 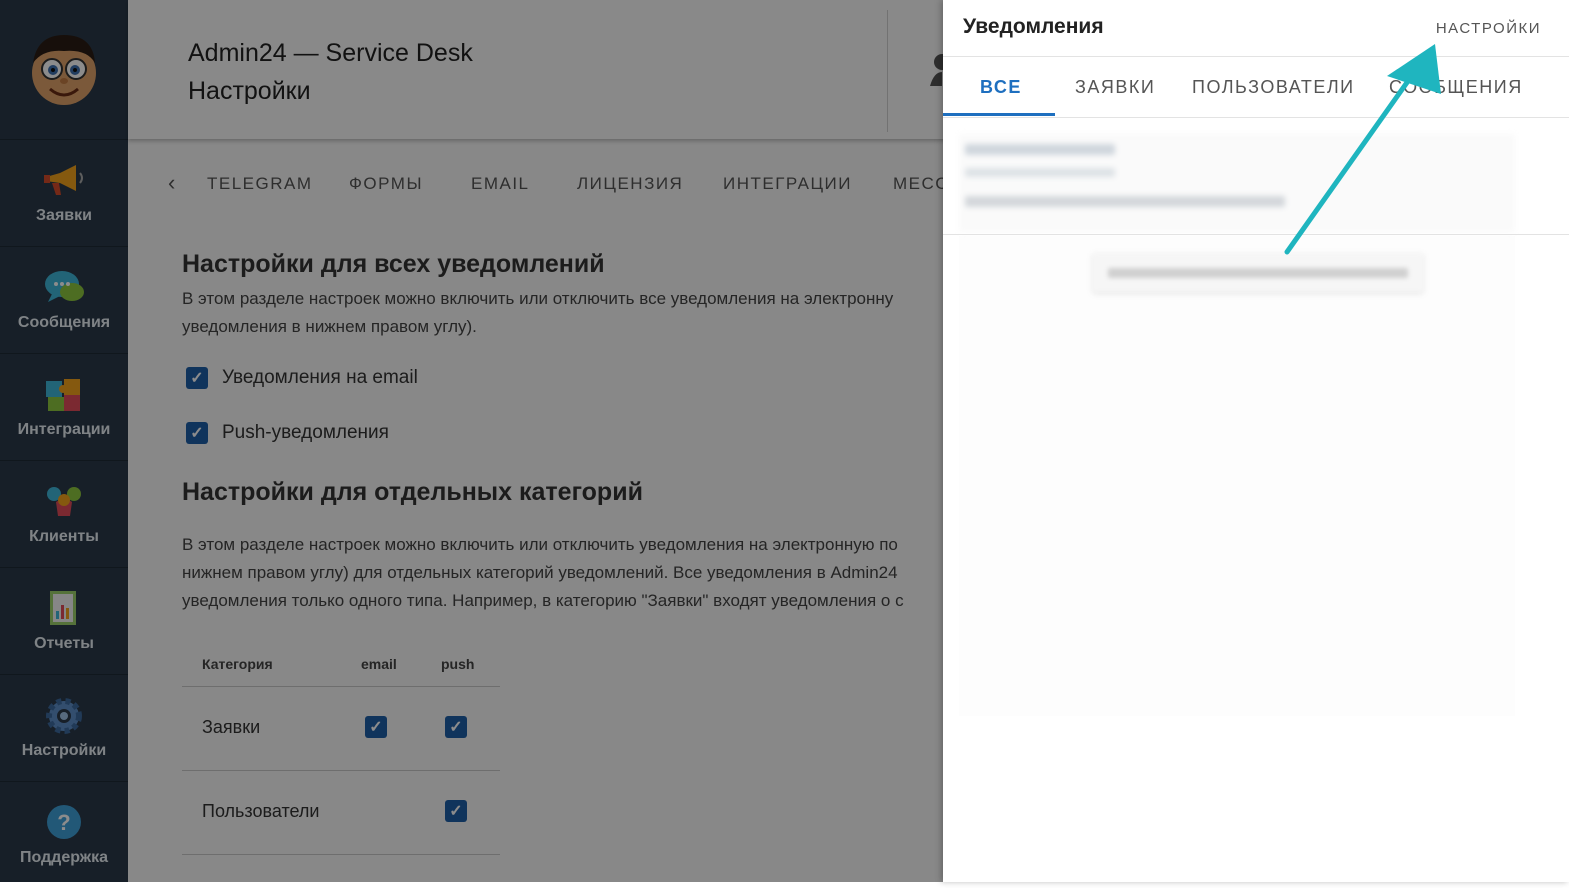 I want to click on panel-header: Уведомления НАСТРОЙКИ, so click(x=1256, y=28).